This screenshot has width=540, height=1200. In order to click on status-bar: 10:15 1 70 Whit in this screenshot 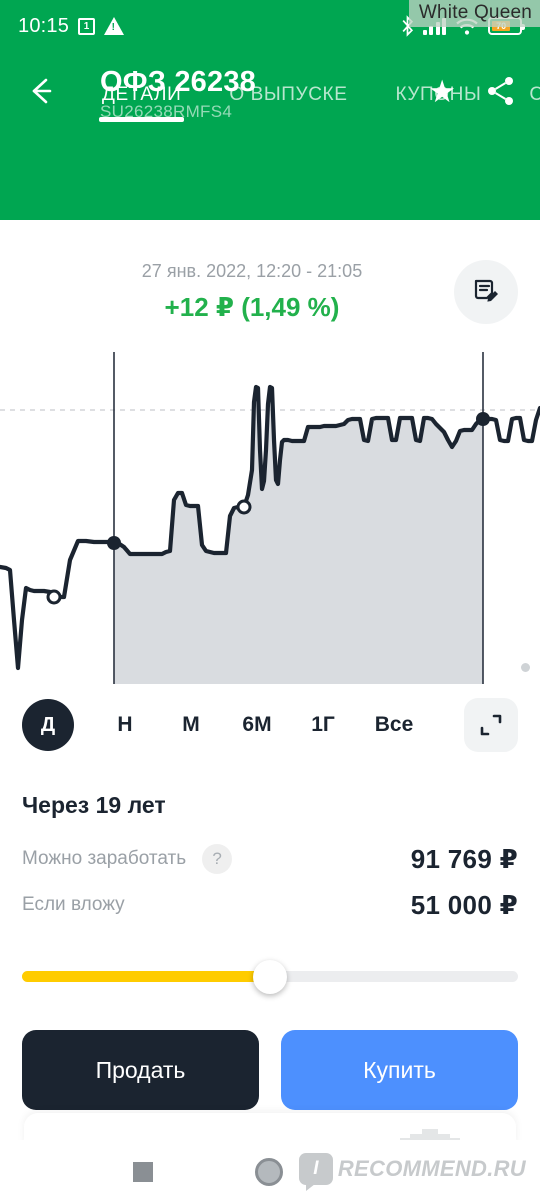, I will do `click(270, 26)`.